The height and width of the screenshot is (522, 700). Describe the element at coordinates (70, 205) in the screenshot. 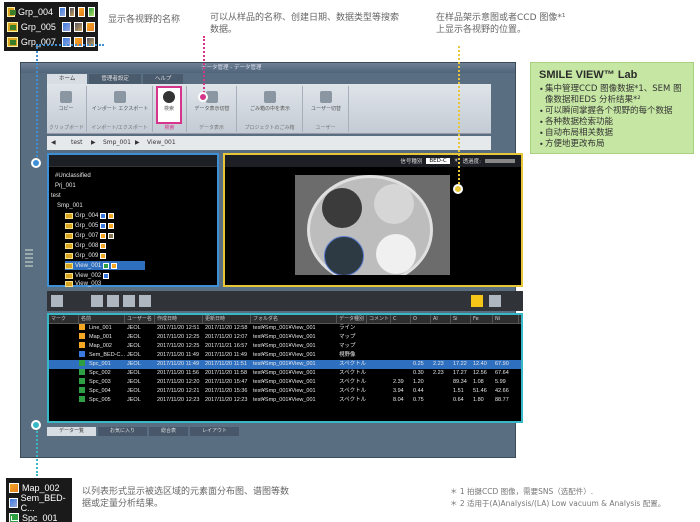

I see `tree-node: Smp_001` at that location.